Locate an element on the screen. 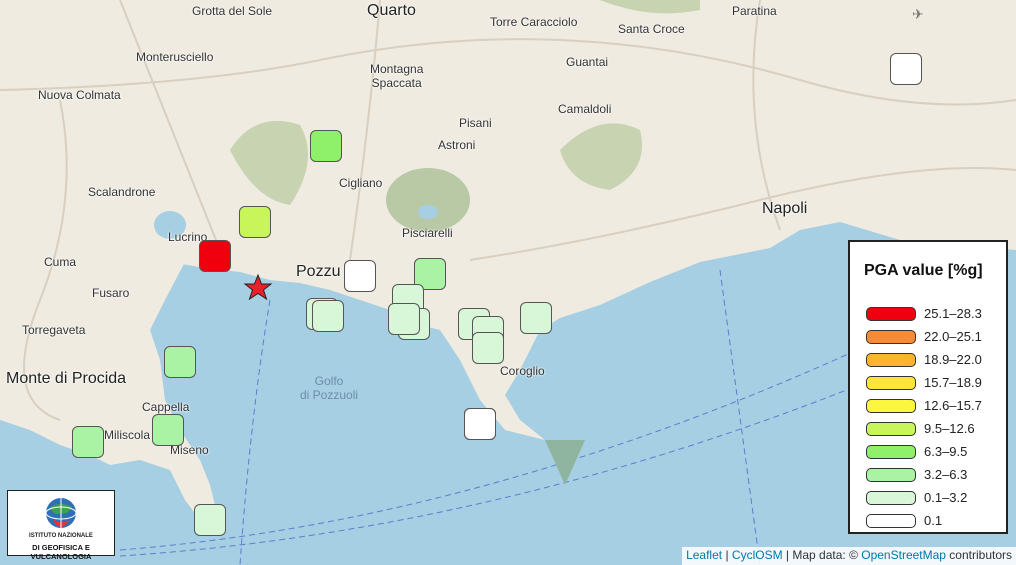 The image size is (1016, 565). place-label-napoli: Napoli is located at coordinates (785, 208).